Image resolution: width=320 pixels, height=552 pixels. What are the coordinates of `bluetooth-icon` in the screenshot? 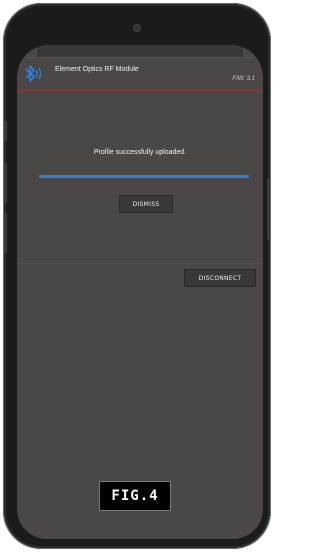 It's located at (33, 73).